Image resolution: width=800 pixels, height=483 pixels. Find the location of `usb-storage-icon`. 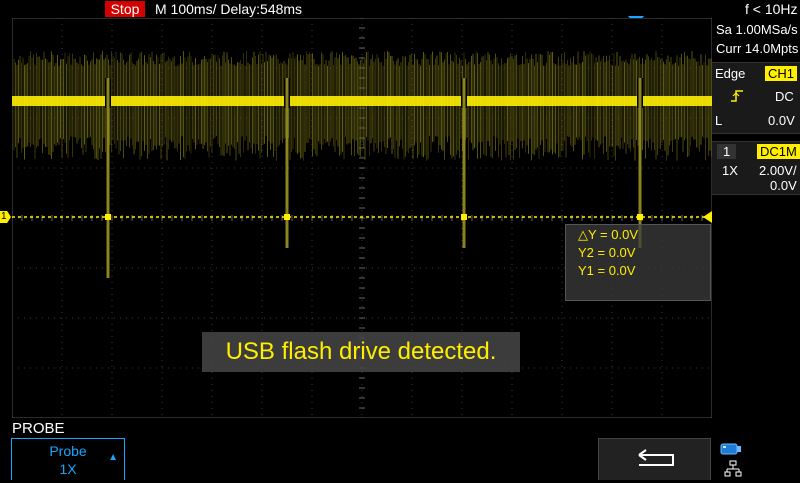

usb-storage-icon is located at coordinates (731, 451).